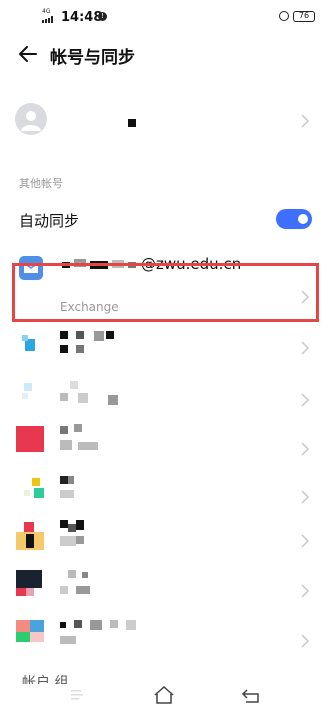  What do you see at coordinates (77, 695) in the screenshot?
I see `menu-nav-icon` at bounding box center [77, 695].